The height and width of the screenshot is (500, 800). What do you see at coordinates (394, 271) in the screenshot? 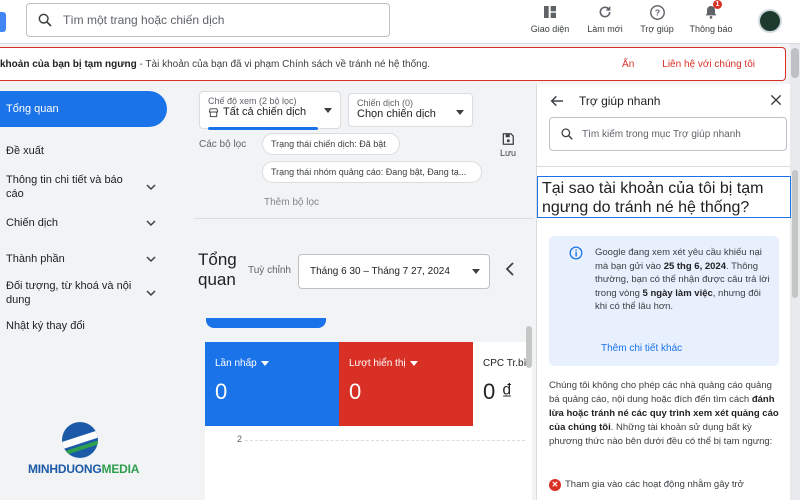
I see `date-range-picker: Tháng 6 30 – Tháng 7 27, 2024` at bounding box center [394, 271].